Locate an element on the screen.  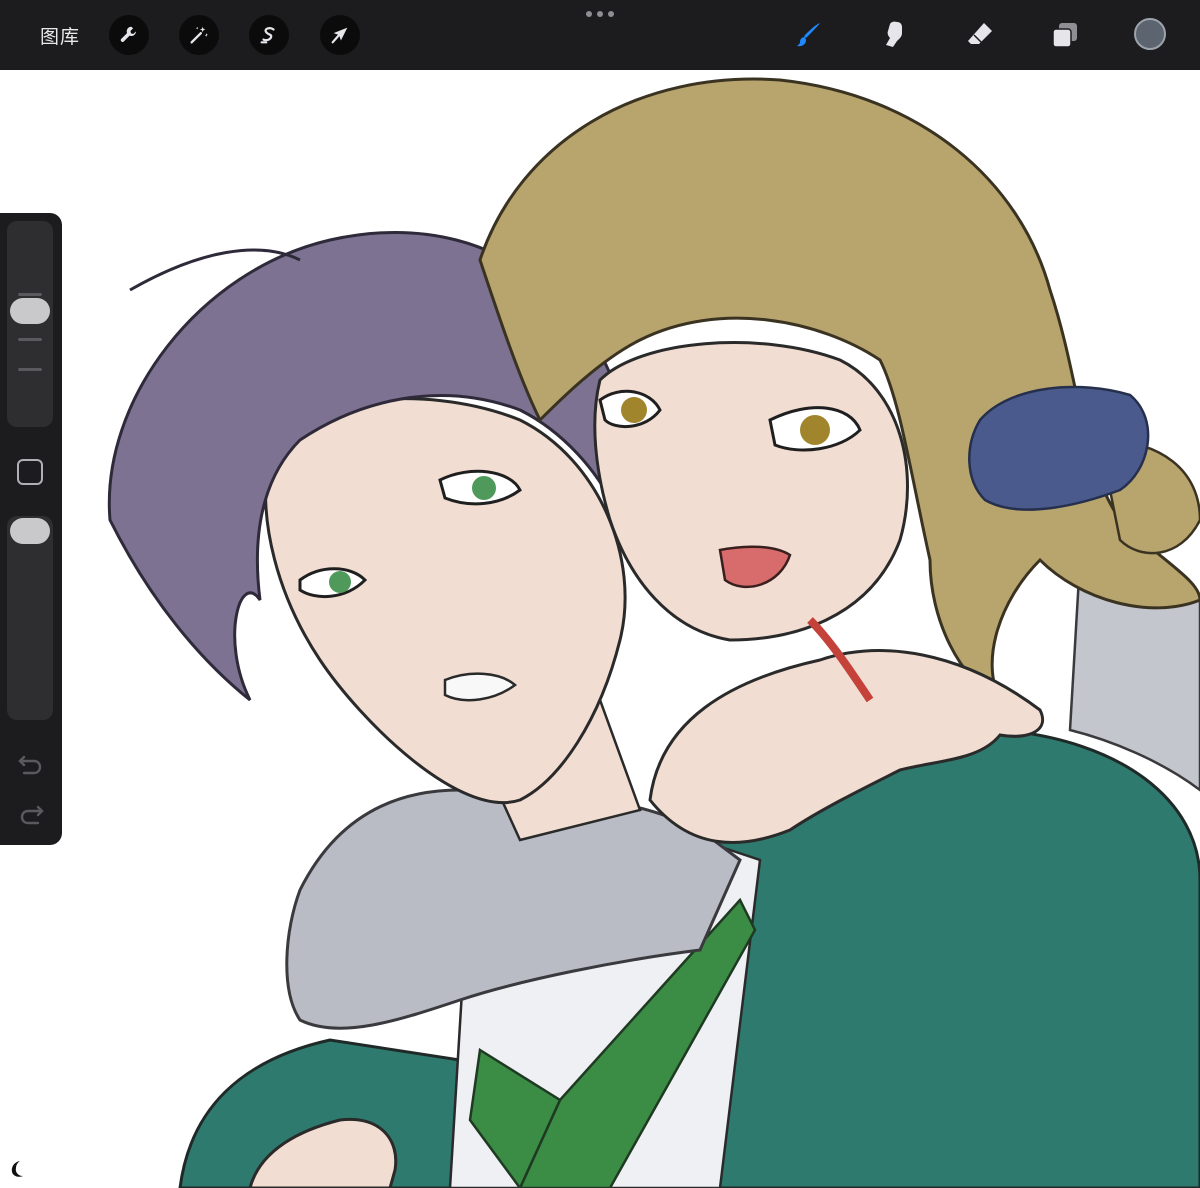
brush-tool-button is located at coordinates (809, 35).